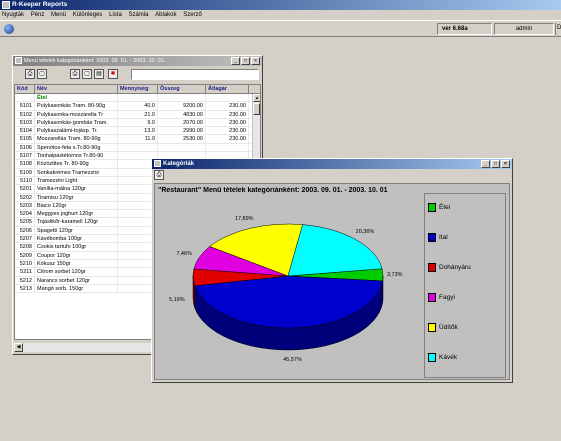 The width and height of the screenshot is (561, 441). I want to click on filter-field, so click(195, 74).